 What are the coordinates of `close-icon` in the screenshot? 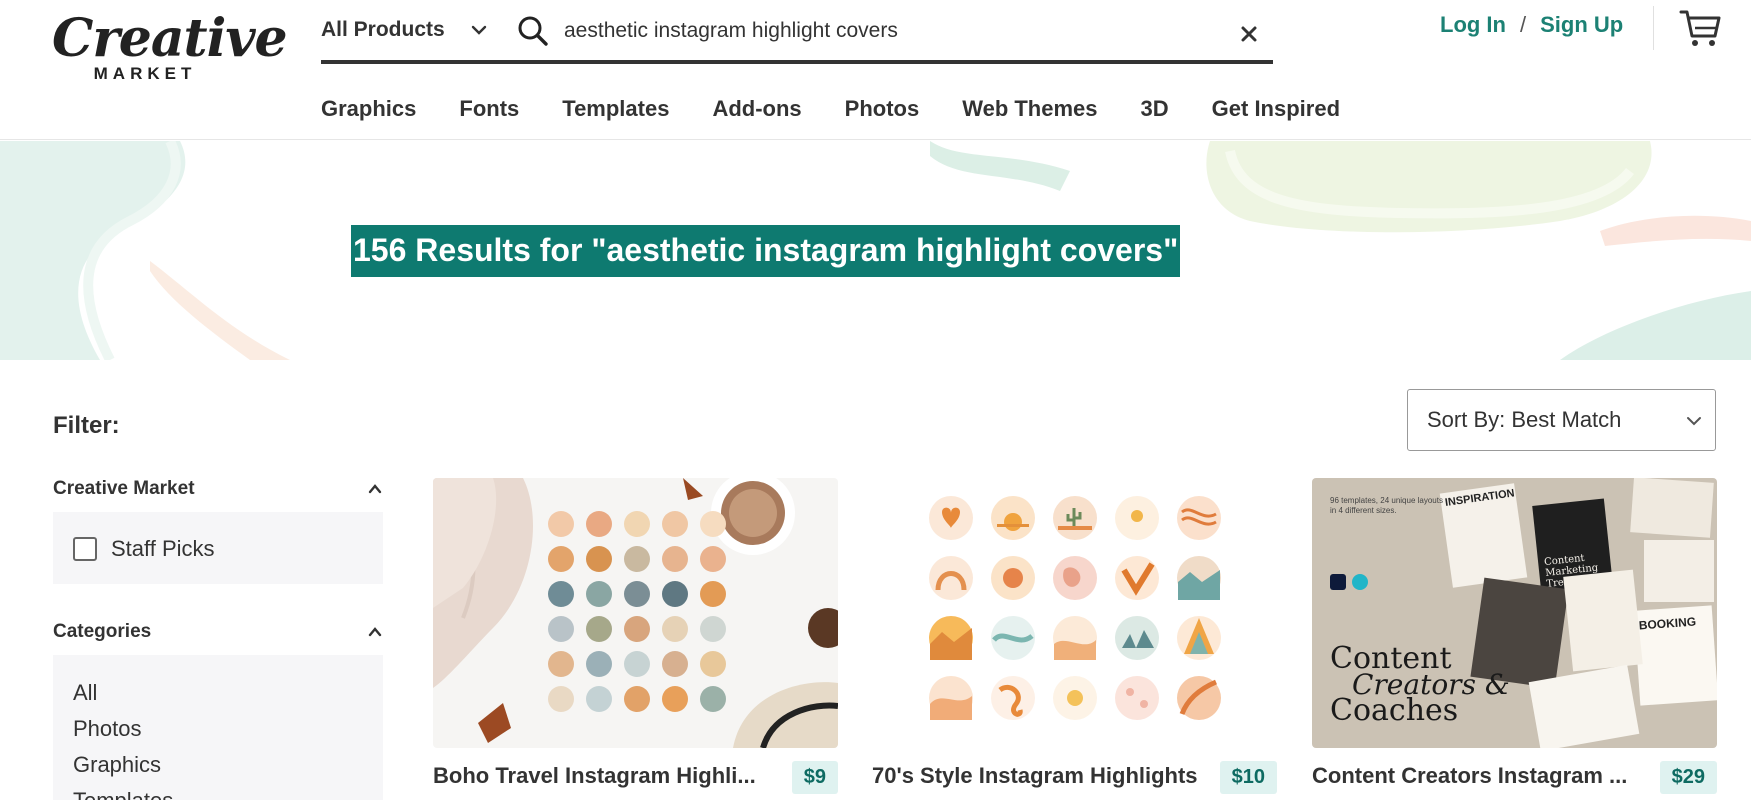 It's located at (1249, 34).